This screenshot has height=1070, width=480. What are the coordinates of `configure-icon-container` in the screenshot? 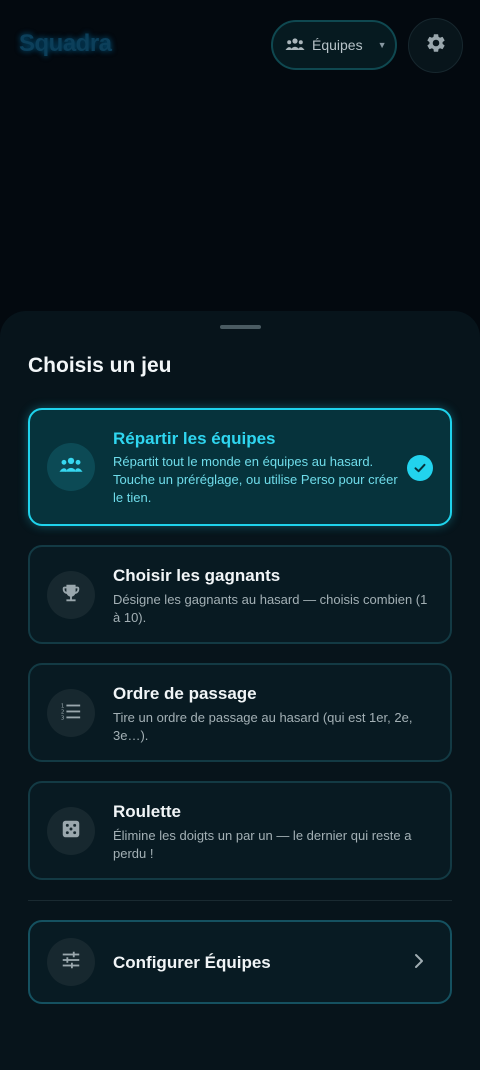 It's located at (71, 962).